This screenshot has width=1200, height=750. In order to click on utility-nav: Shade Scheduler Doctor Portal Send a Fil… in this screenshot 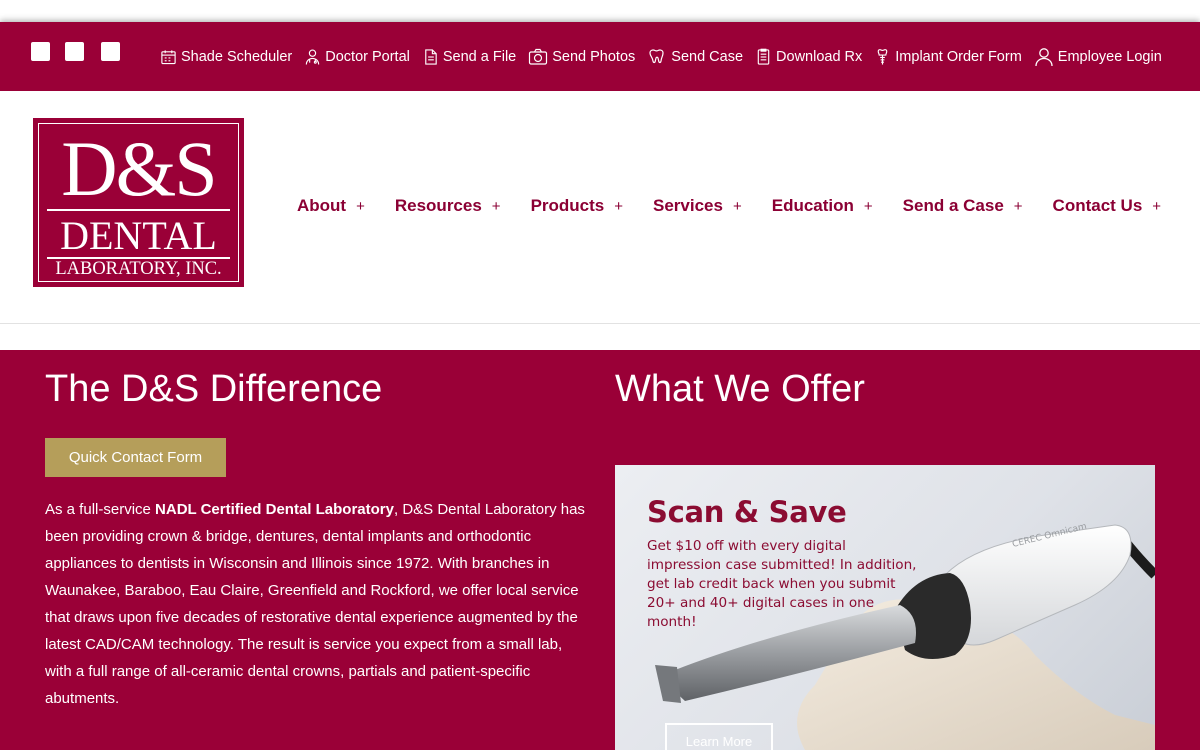, I will do `click(667, 56)`.